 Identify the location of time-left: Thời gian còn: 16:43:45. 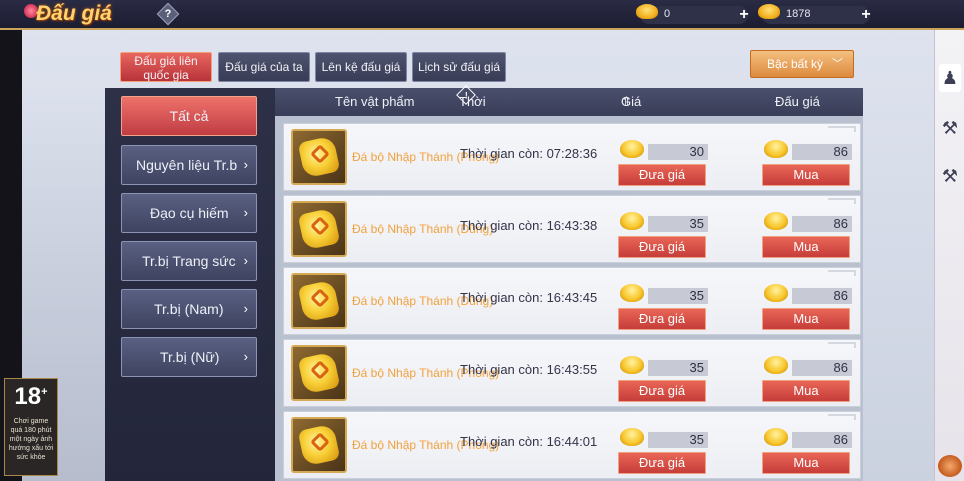
(529, 297).